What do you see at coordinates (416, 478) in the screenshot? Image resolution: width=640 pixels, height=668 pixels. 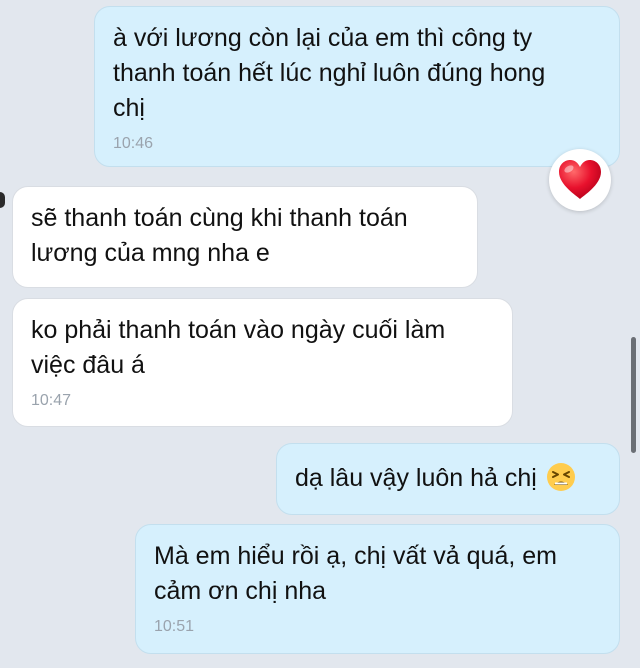 I see `message-text: dạ lâu vậy luôn hả chị` at bounding box center [416, 478].